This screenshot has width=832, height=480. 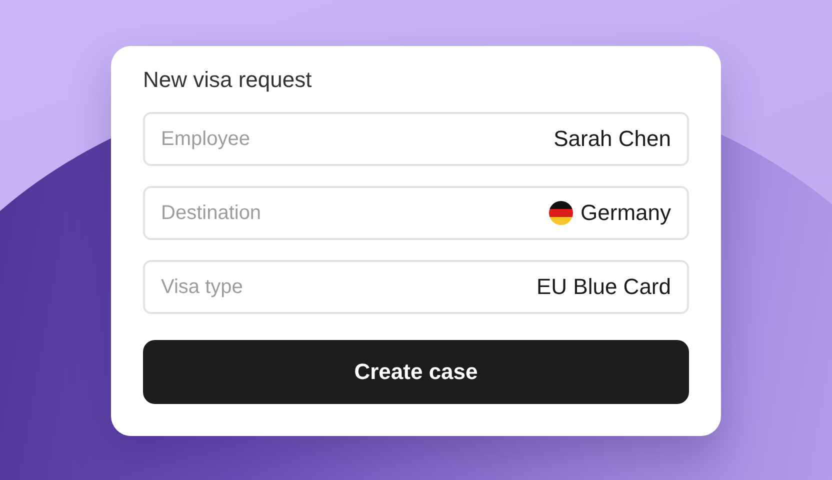 What do you see at coordinates (202, 287) in the screenshot?
I see `field-label: Visa type` at bounding box center [202, 287].